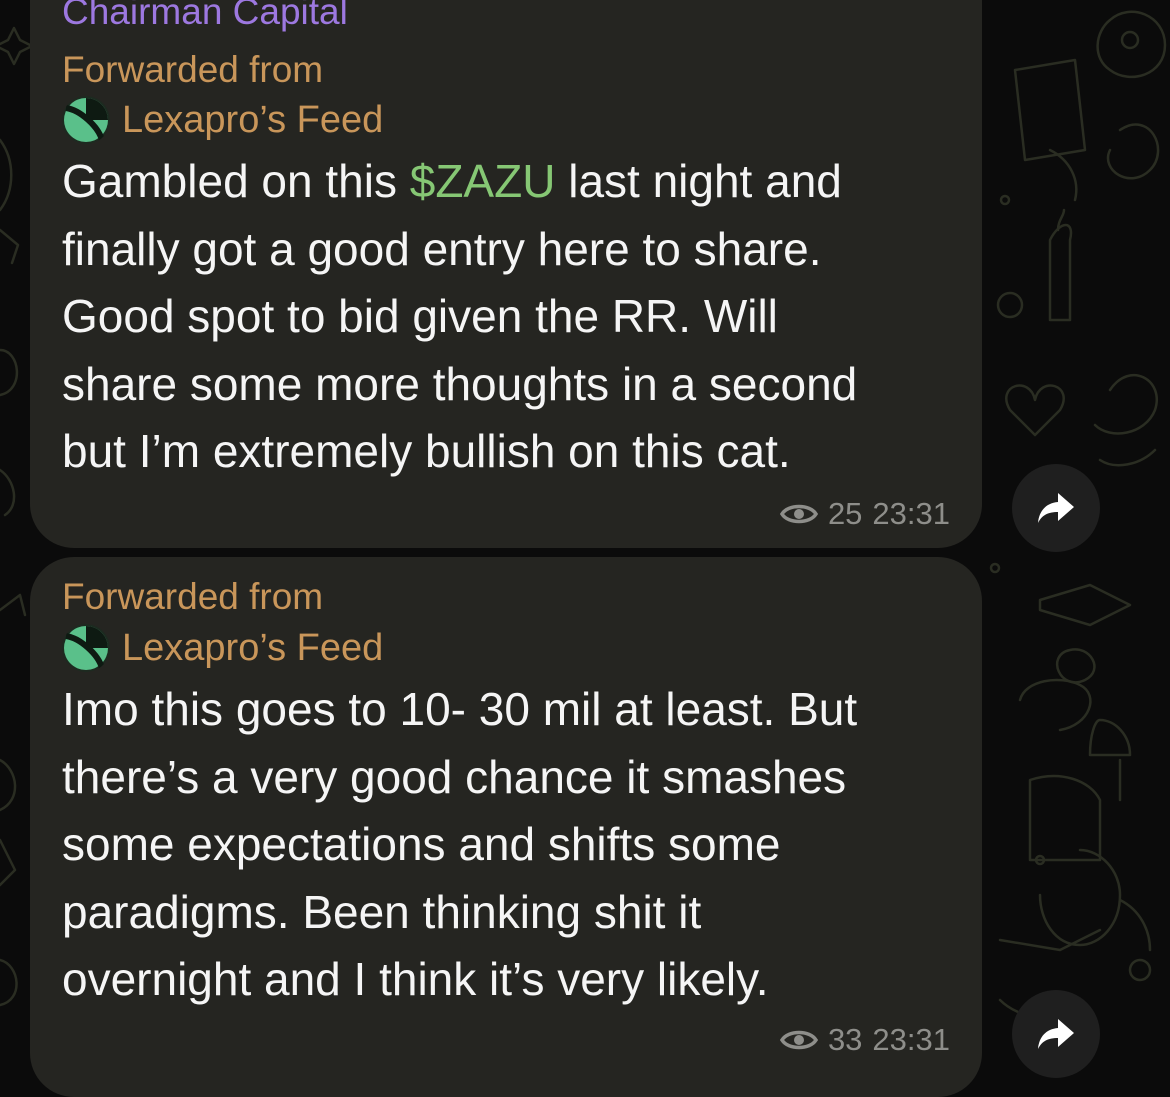  What do you see at coordinates (421, 844) in the screenshot?
I see `message-line: some expectations and shifts some` at bounding box center [421, 844].